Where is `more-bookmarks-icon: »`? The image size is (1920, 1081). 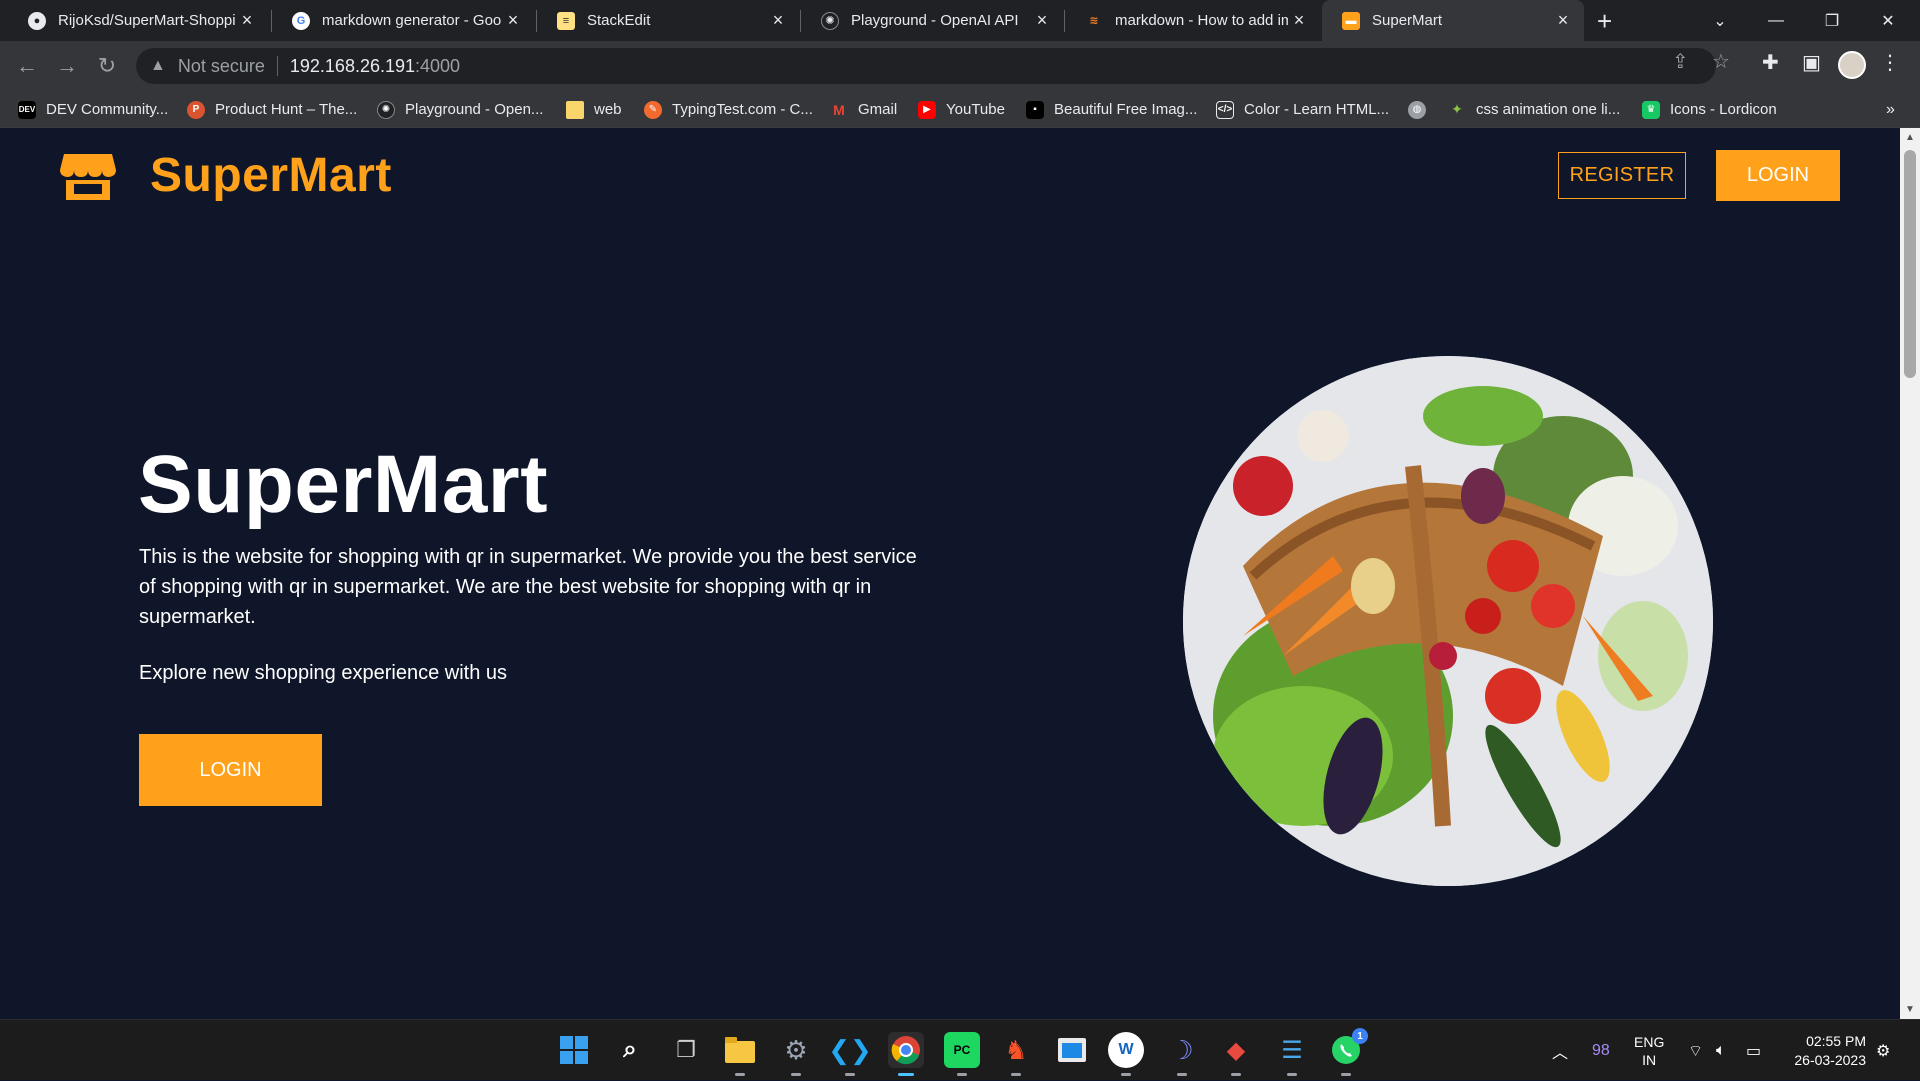
more-bookmarks-icon: » is located at coordinates (1890, 109).